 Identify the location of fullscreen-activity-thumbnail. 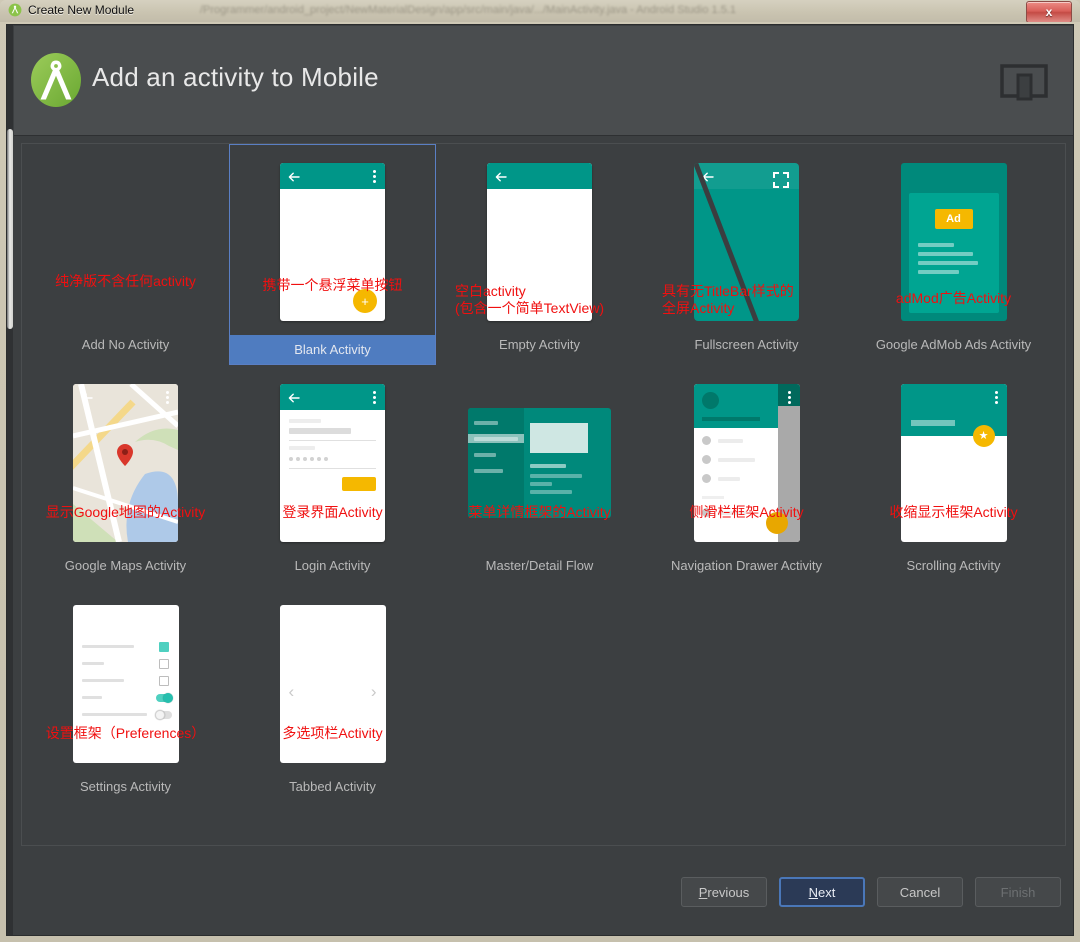
(746, 242).